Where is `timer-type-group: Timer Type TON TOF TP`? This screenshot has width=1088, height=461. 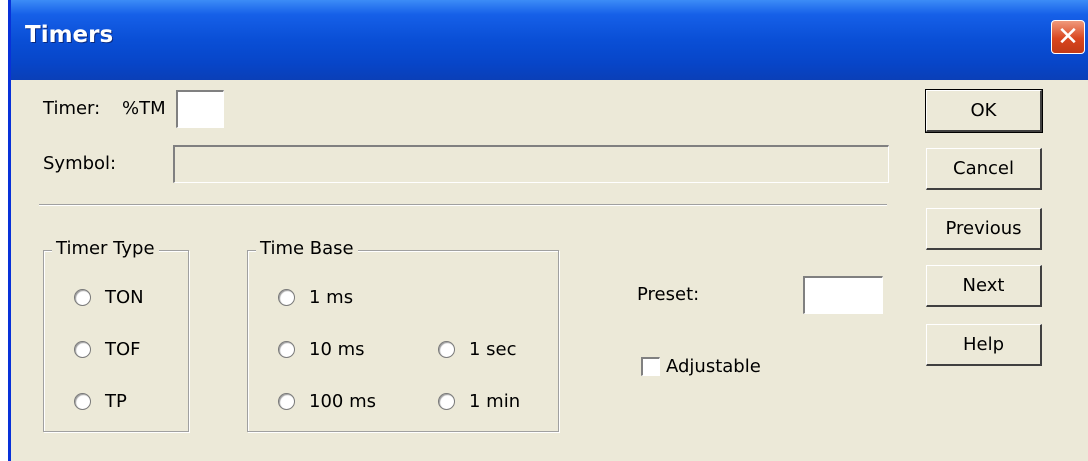
timer-type-group: Timer Type TON TOF TP is located at coordinates (116, 335).